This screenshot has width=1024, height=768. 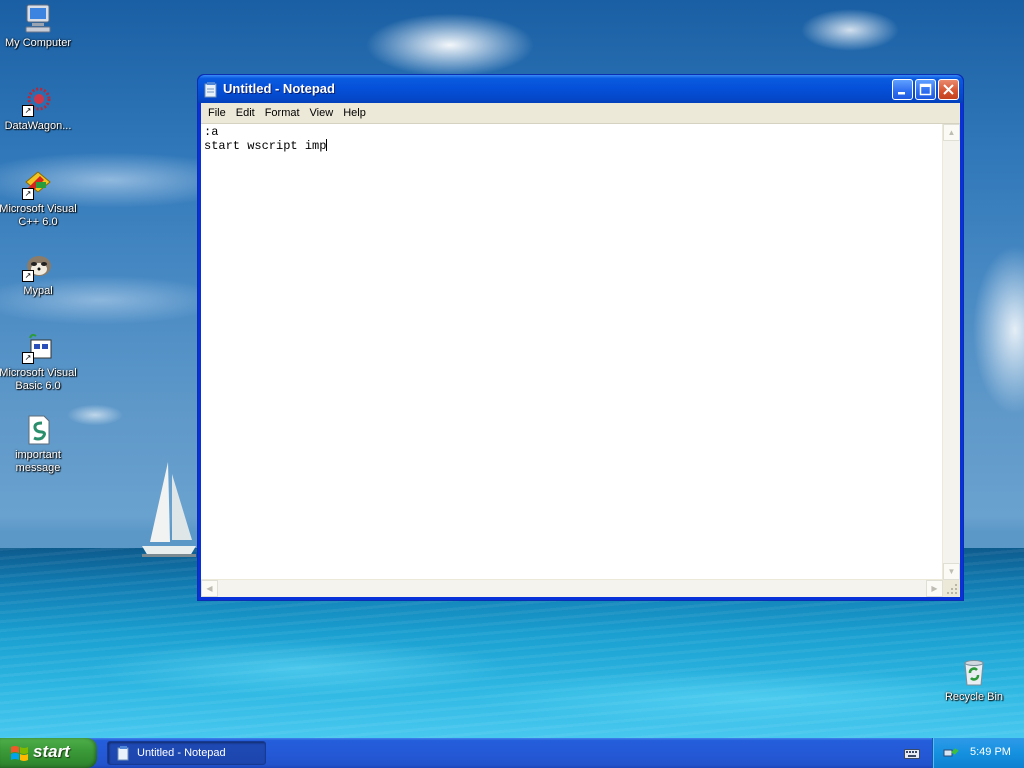 I want to click on visual-basic-icon: ↗, so click(x=38, y=348).